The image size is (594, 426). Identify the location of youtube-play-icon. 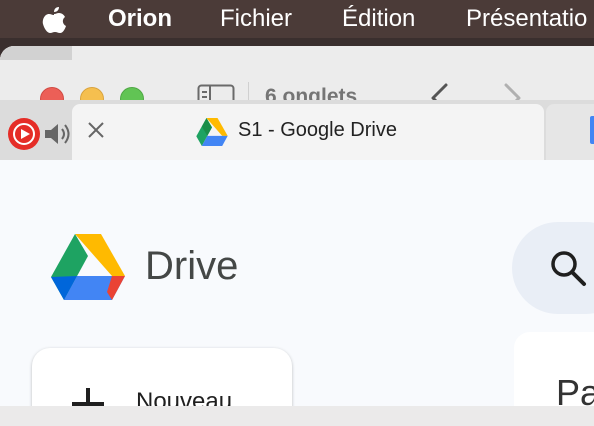
(24, 134).